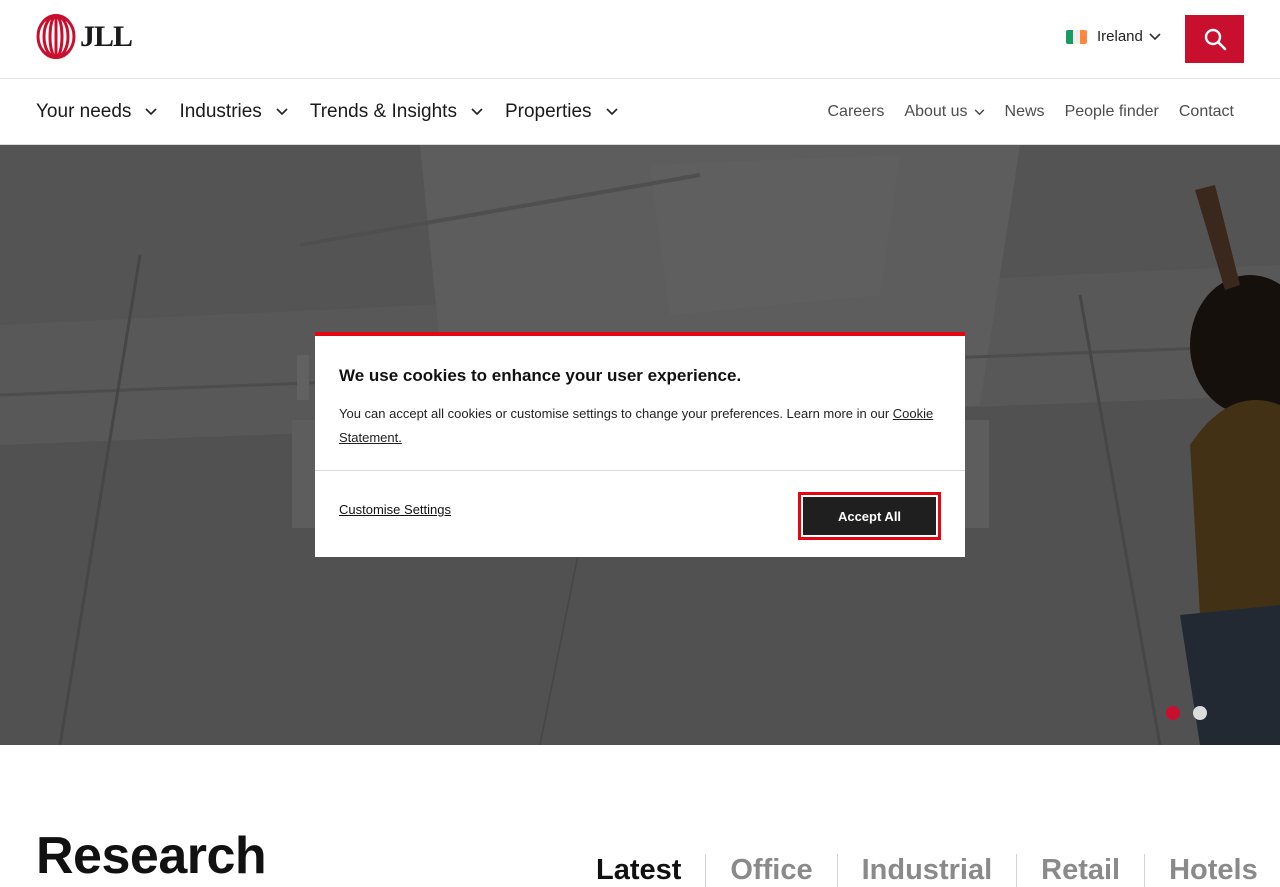 The image size is (1280, 887). I want to click on nav-item-trends-insights: Trends & Insights, so click(396, 112).